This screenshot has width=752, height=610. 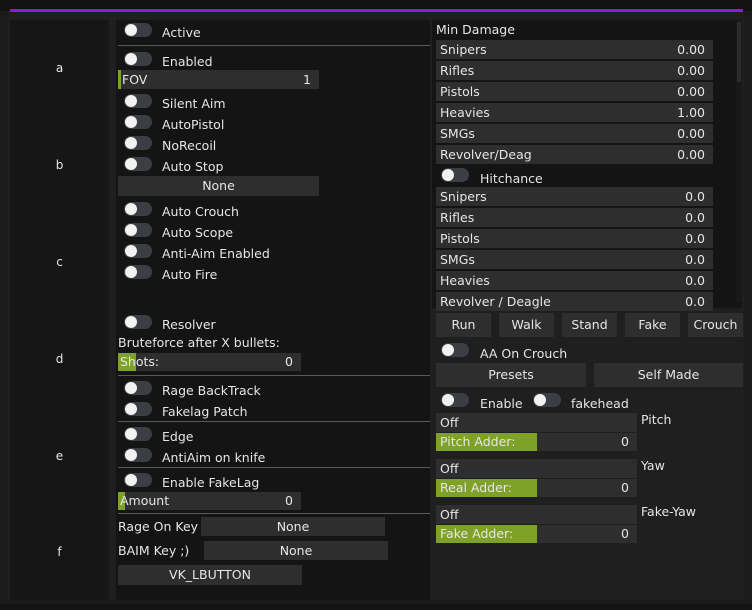 What do you see at coordinates (547, 400) in the screenshot?
I see `fakehead-toggle` at bounding box center [547, 400].